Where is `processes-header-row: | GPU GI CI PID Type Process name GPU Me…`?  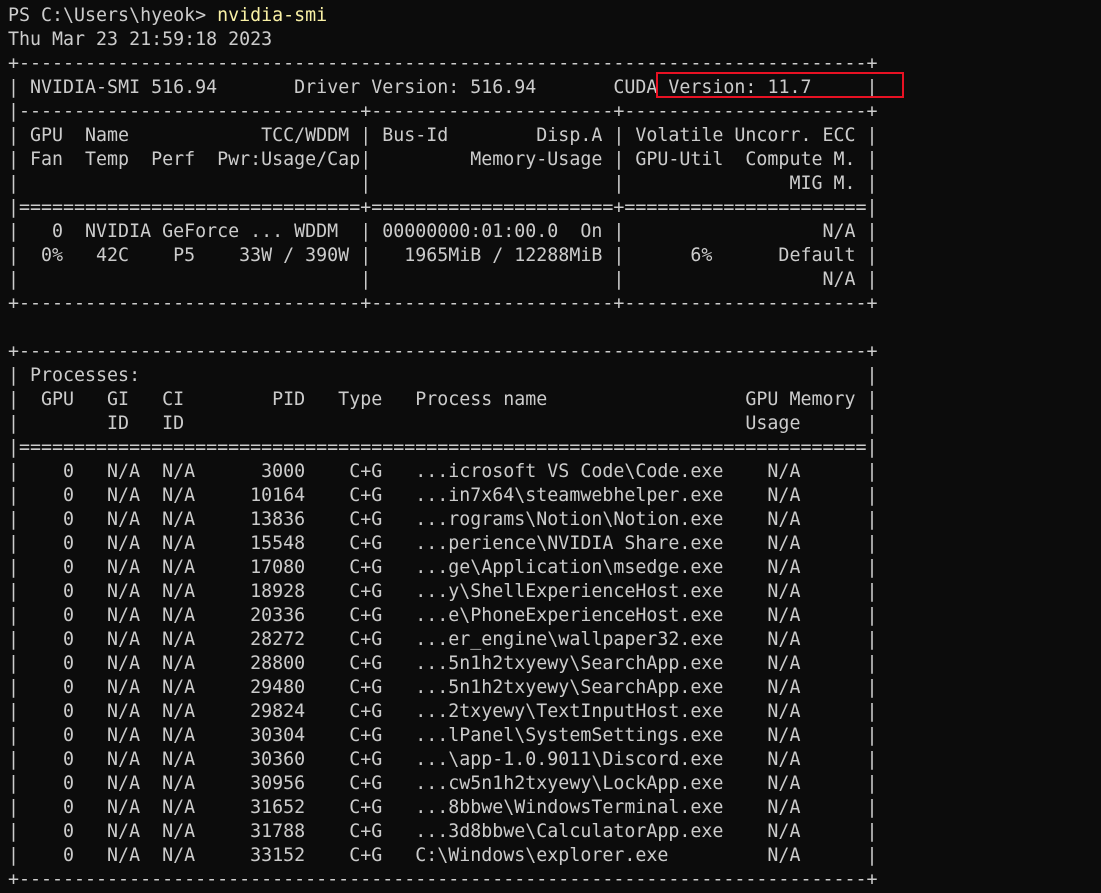
processes-header-row: | GPU GI CI PID Type Process name GPU Me… is located at coordinates (443, 399).